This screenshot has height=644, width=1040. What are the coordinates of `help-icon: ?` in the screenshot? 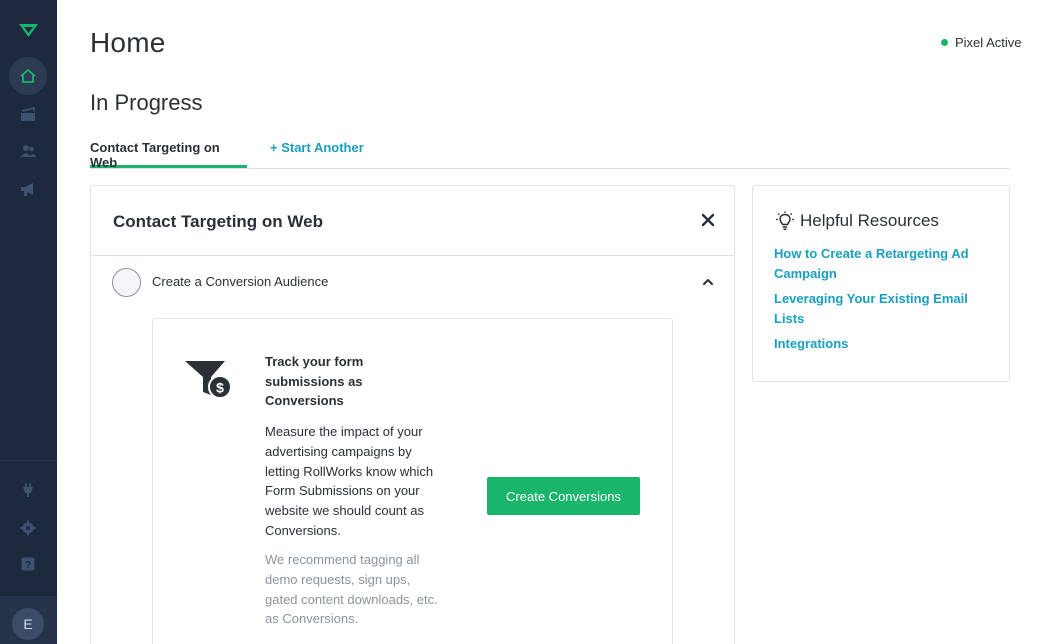 It's located at (28, 564).